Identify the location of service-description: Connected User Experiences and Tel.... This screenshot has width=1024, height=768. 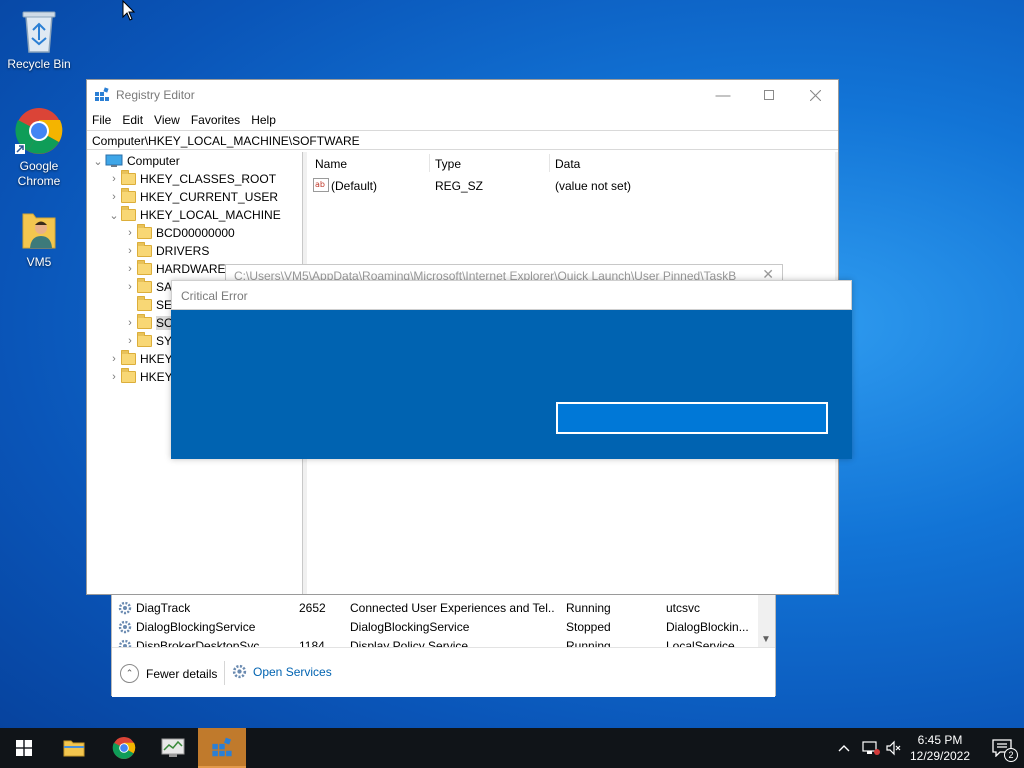
(452, 608).